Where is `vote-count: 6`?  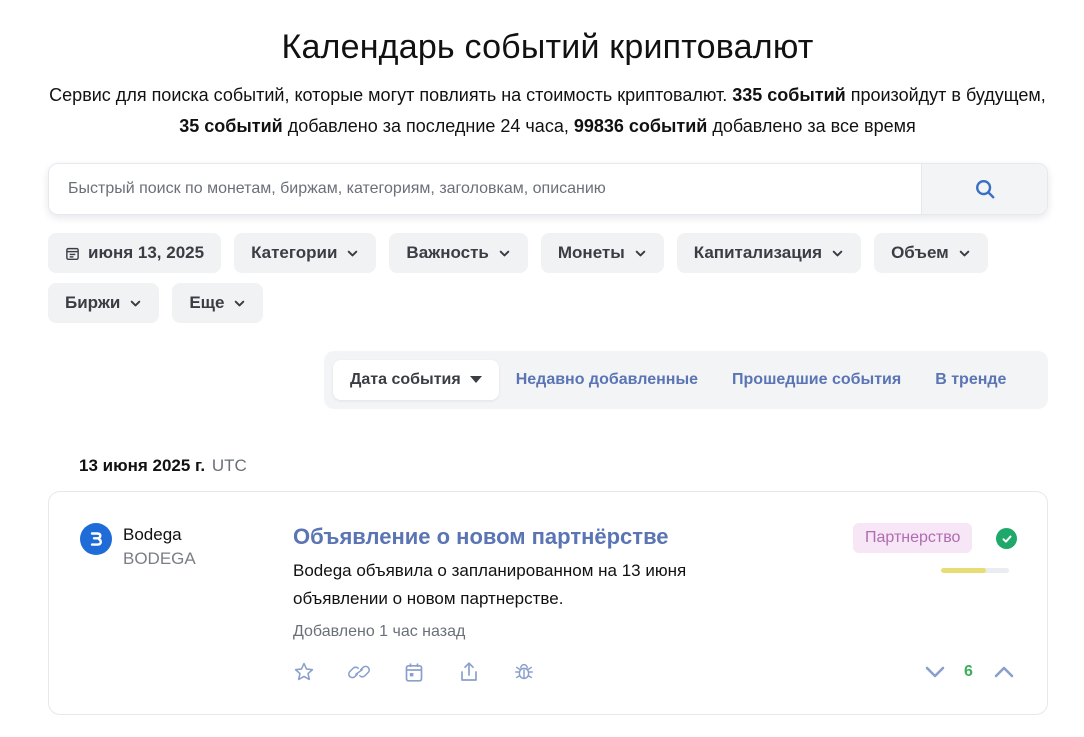
vote-count: 6 is located at coordinates (968, 671).